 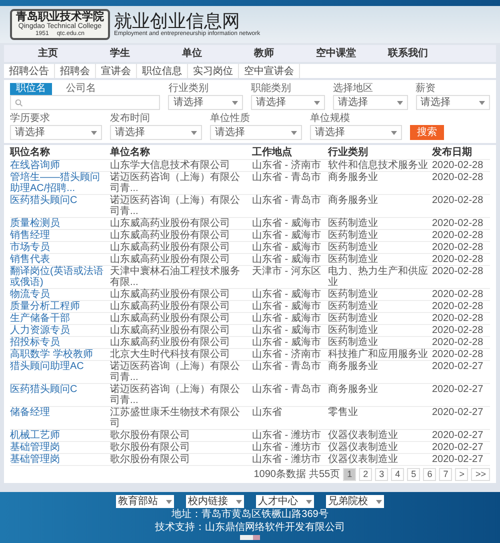 I want to click on link-dropdown: 人才中心, so click(x=285, y=501).